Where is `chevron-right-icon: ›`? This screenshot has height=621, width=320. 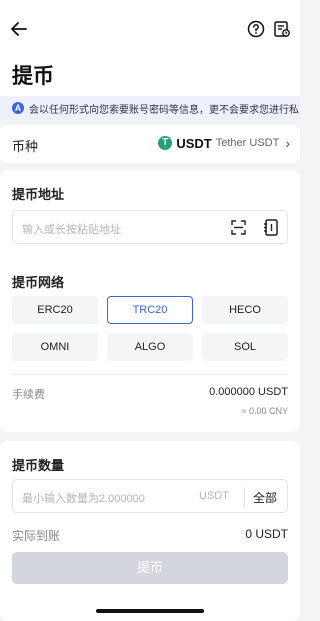 chevron-right-icon: › is located at coordinates (287, 143).